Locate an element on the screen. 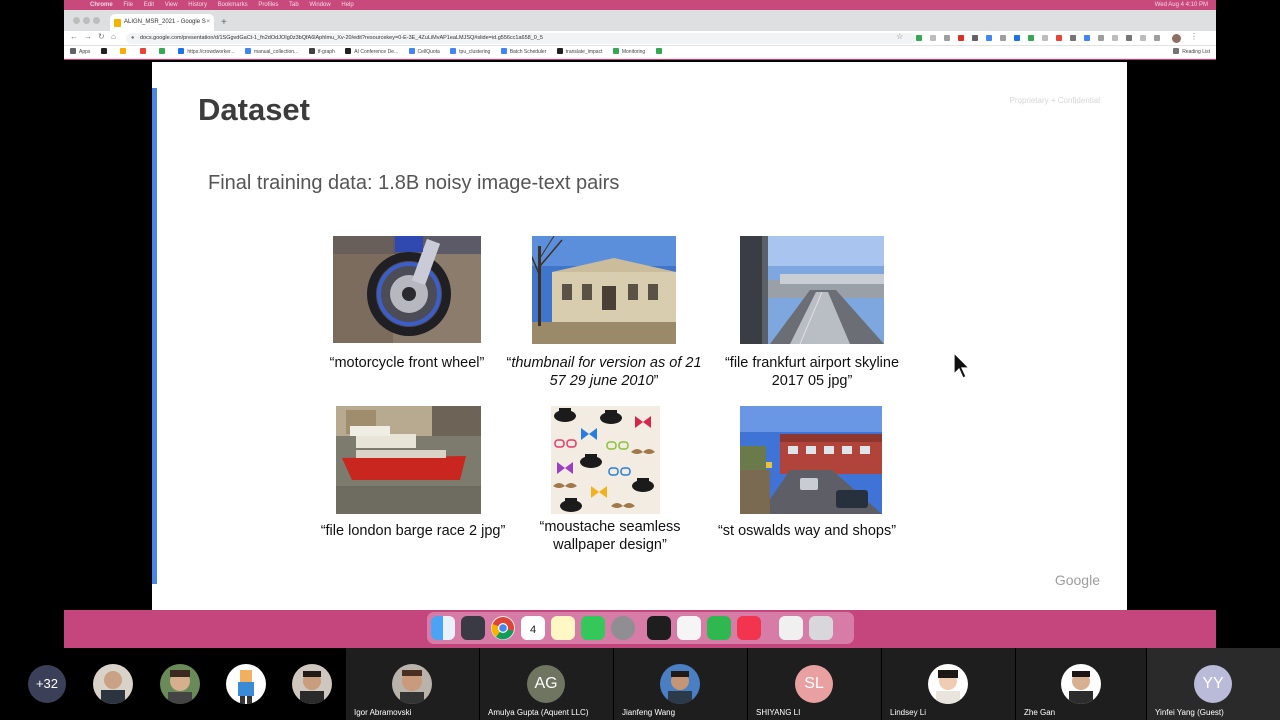 The height and width of the screenshot is (720, 1280). trash-icon is located at coordinates (821, 628).